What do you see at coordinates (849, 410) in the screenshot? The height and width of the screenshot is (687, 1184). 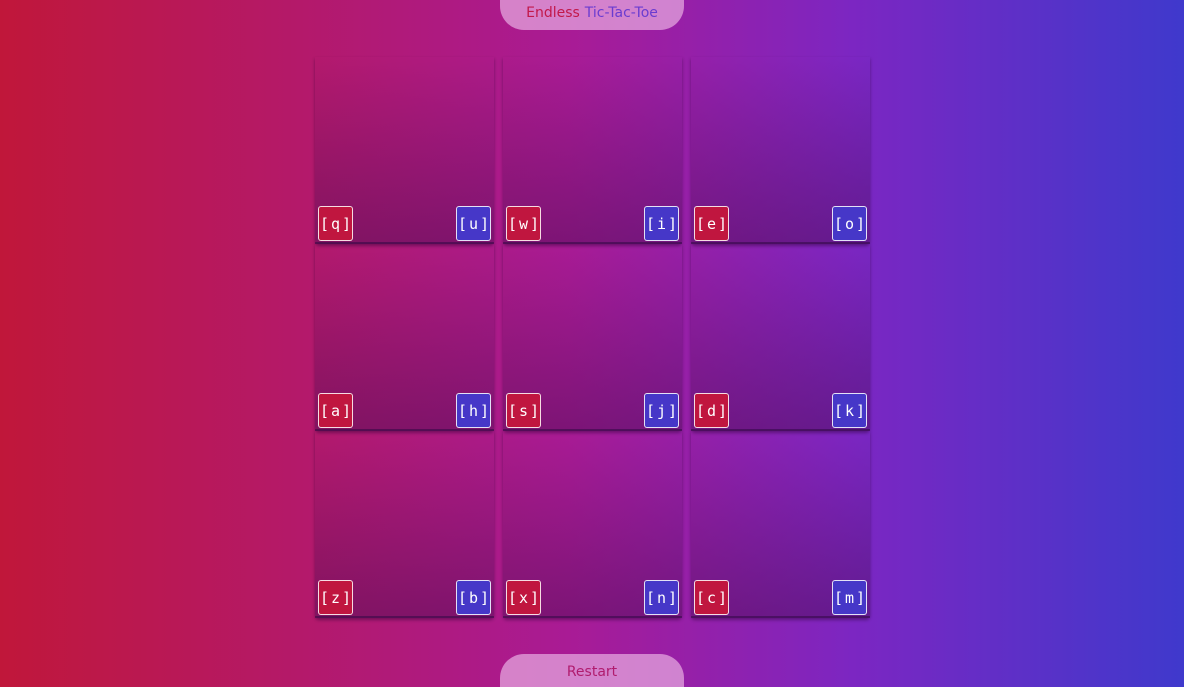 I see `player2-key-label: [k]` at bounding box center [849, 410].